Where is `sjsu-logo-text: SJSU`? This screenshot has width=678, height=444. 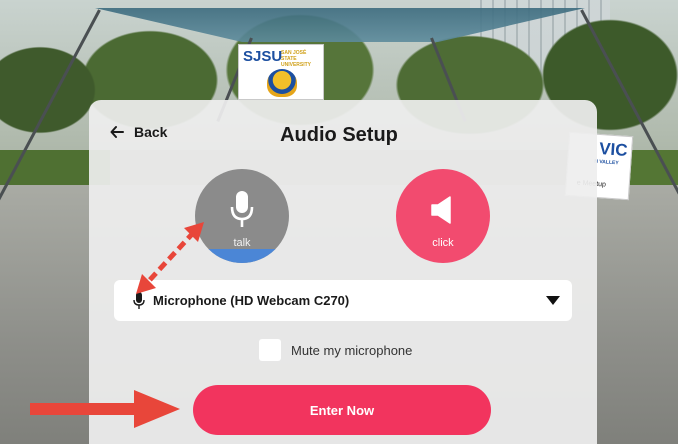
sjsu-logo-text: SJSU is located at coordinates (263, 56).